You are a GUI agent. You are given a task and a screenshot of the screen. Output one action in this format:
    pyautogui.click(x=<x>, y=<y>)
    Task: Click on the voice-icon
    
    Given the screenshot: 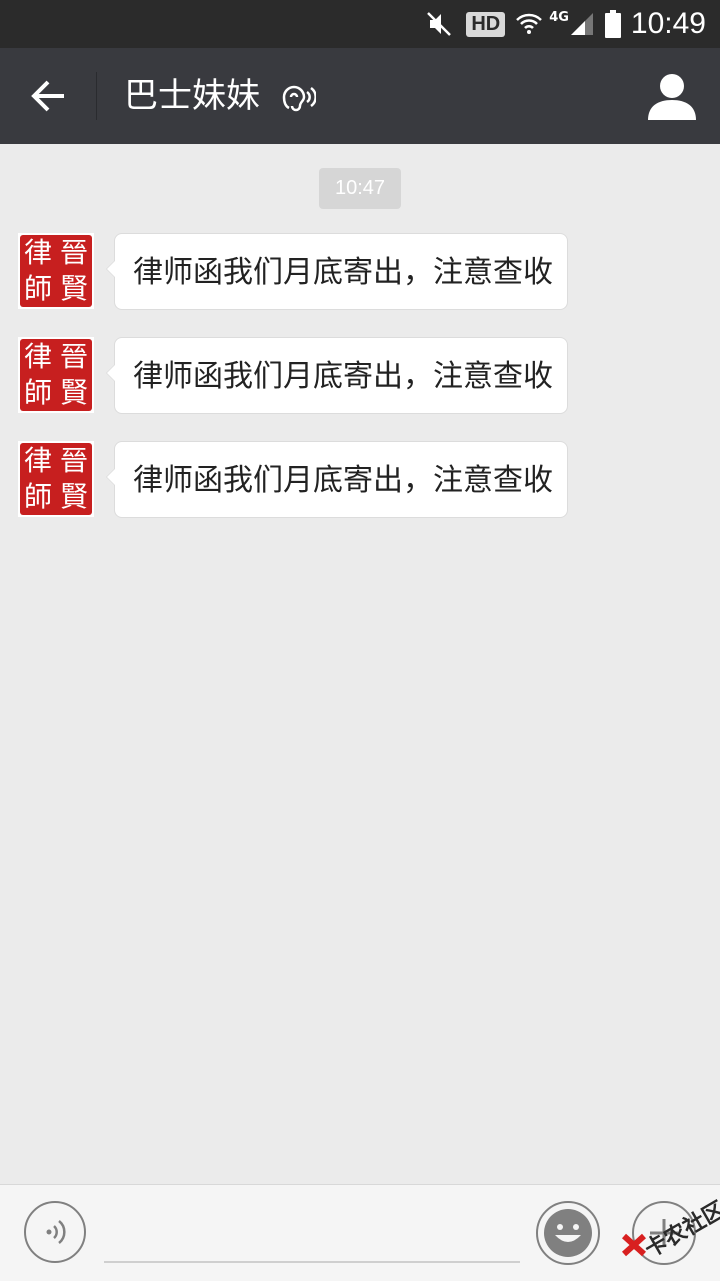 What is the action you would take?
    pyautogui.click(x=56, y=1232)
    